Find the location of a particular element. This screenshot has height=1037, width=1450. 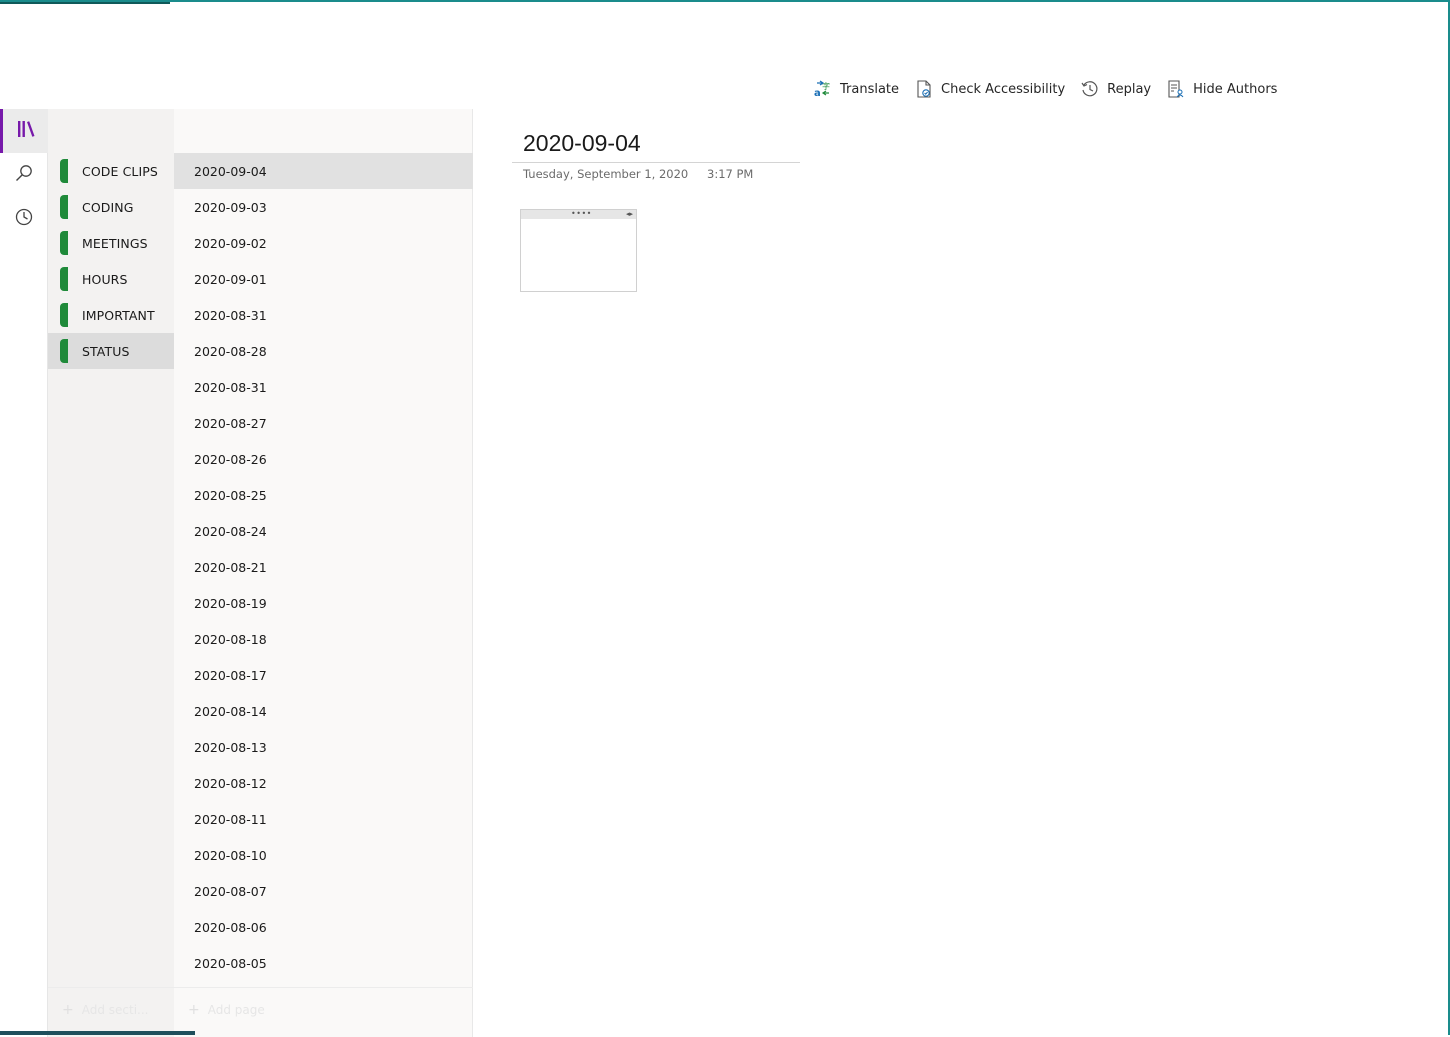

section-label: STATUS is located at coordinates (106, 351).